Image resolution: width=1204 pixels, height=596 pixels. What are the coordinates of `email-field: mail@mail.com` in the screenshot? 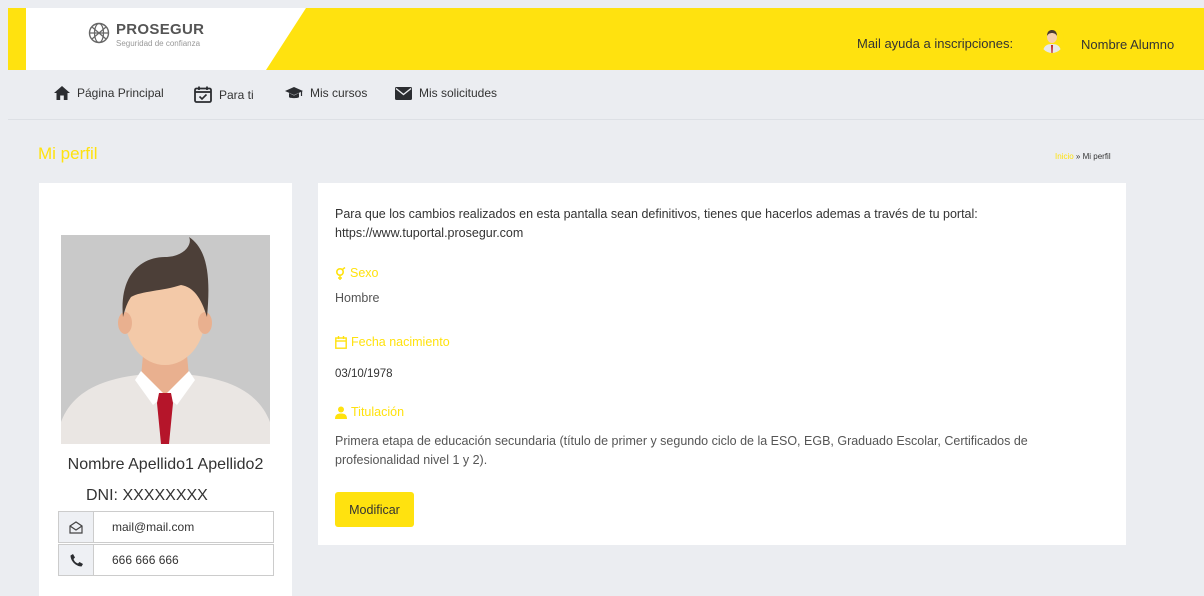 It's located at (166, 527).